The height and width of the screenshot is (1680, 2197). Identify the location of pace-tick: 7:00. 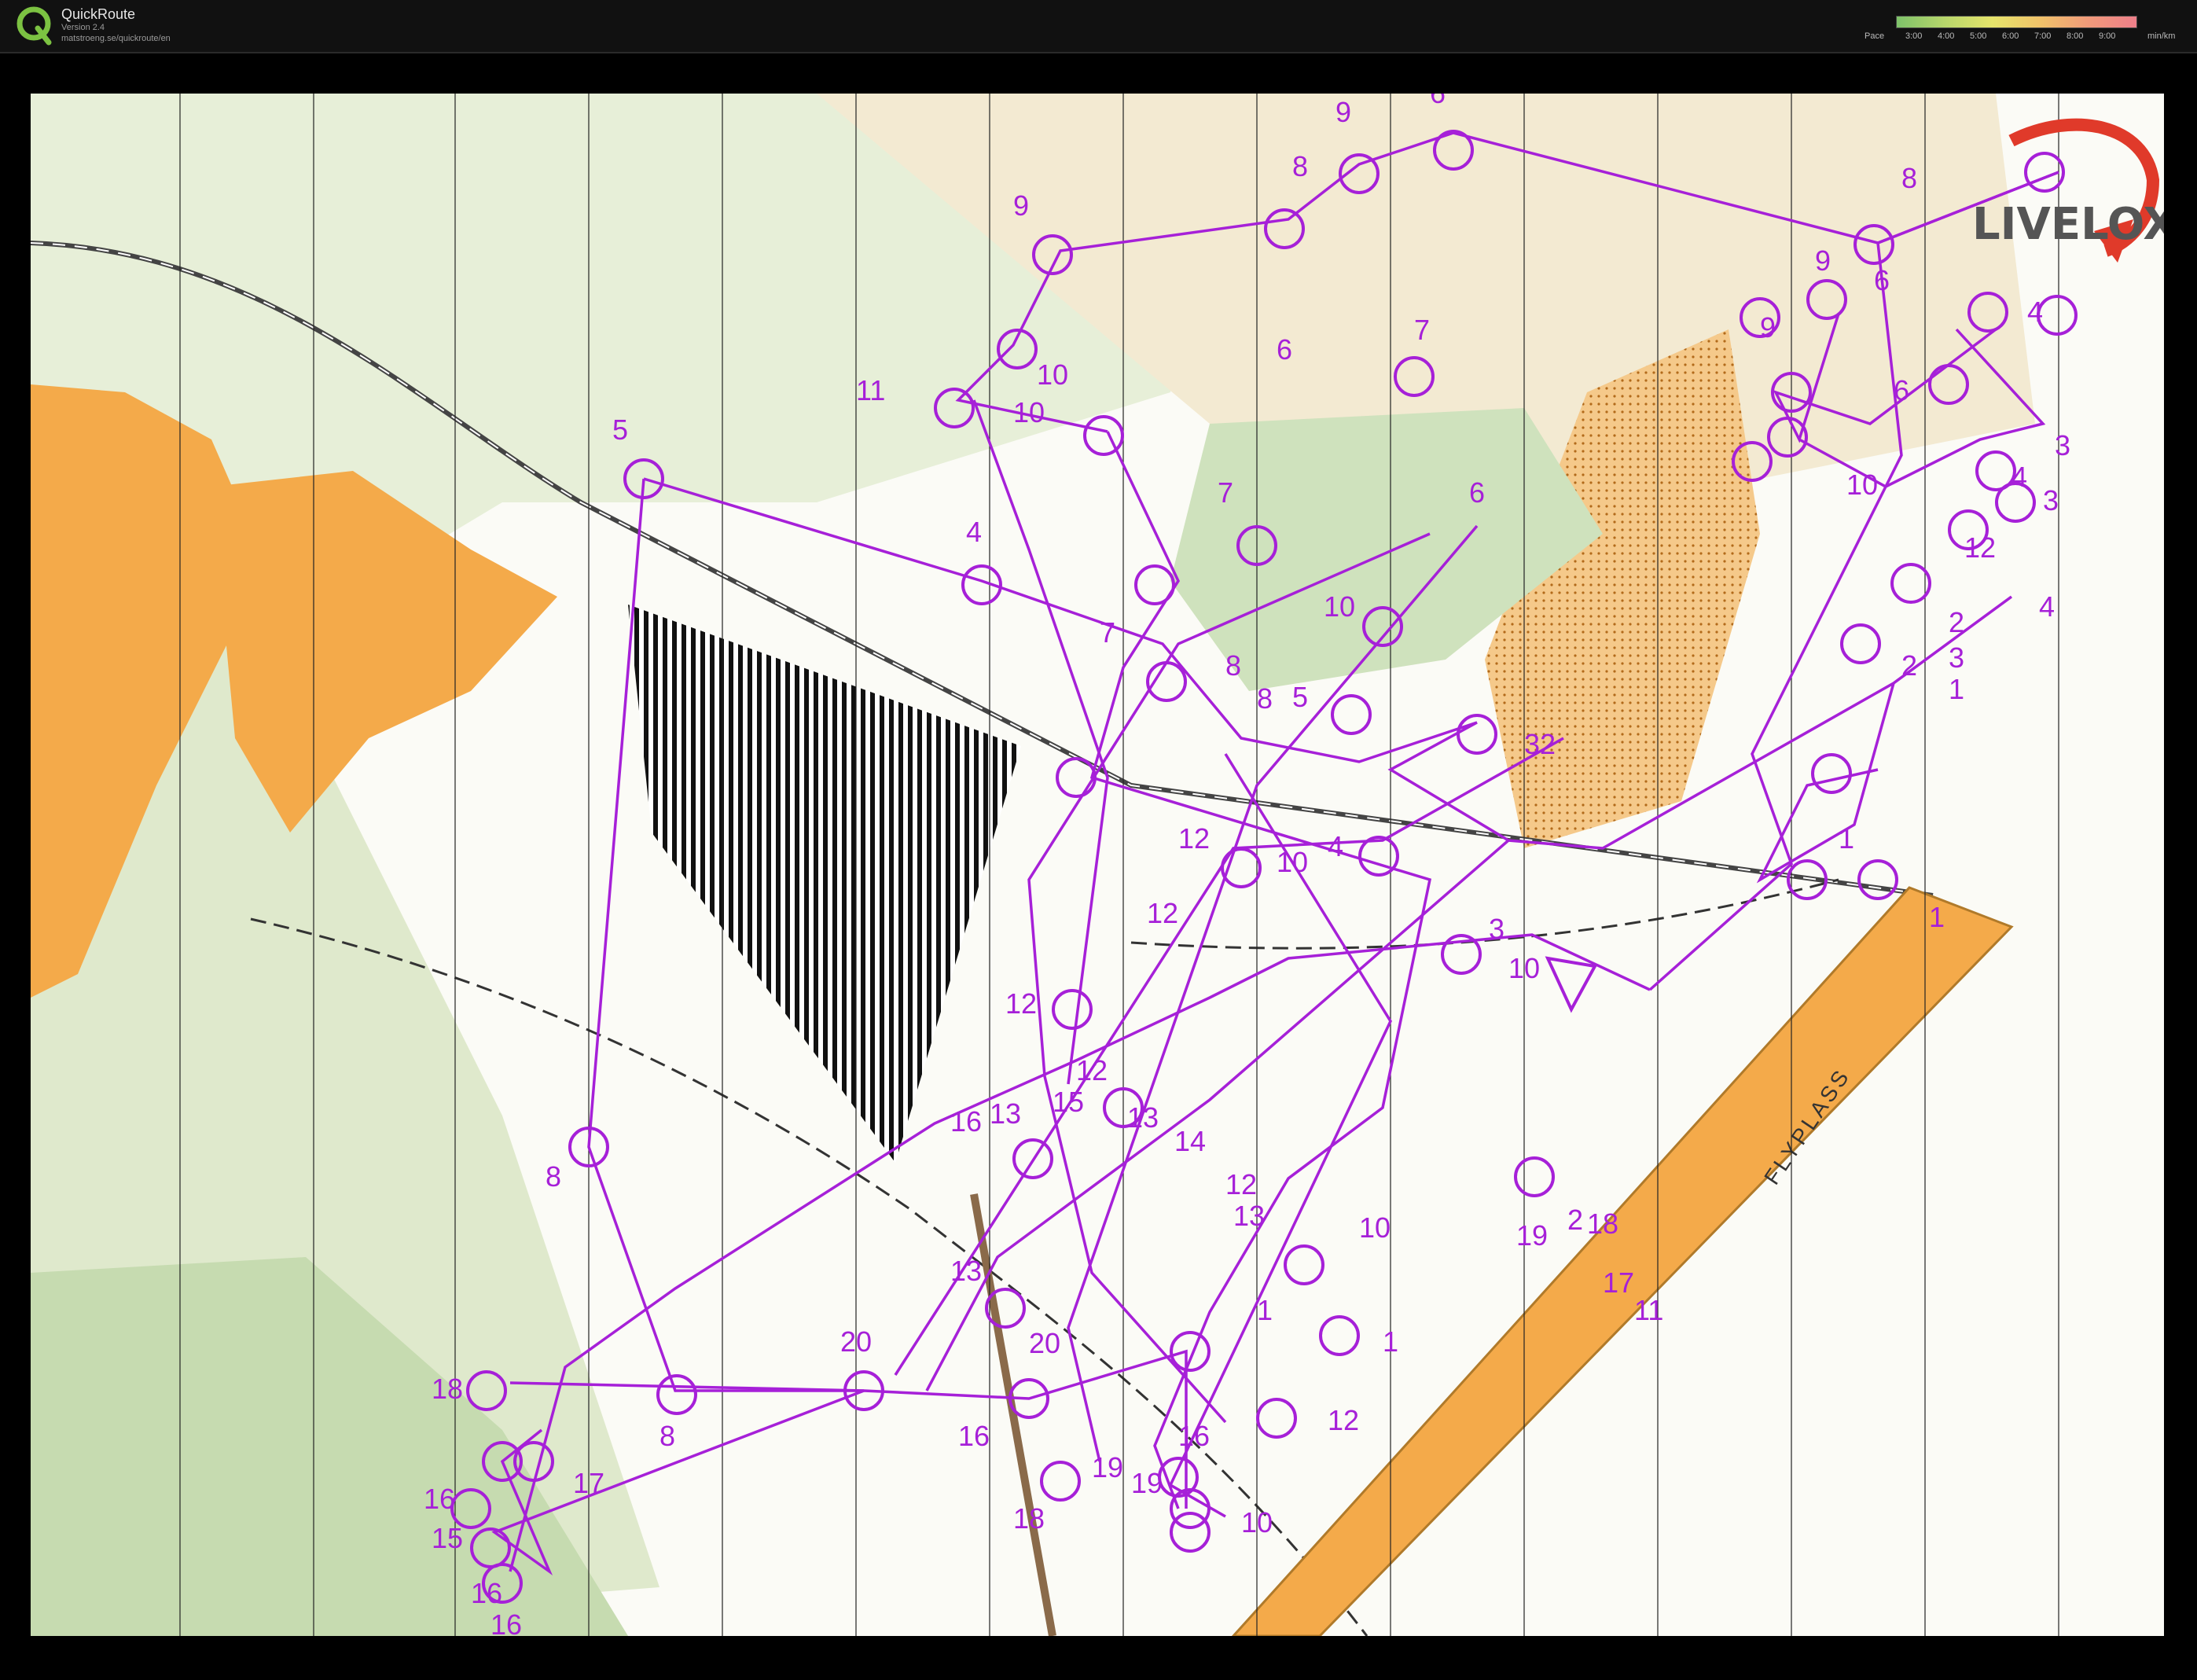
(2043, 36).